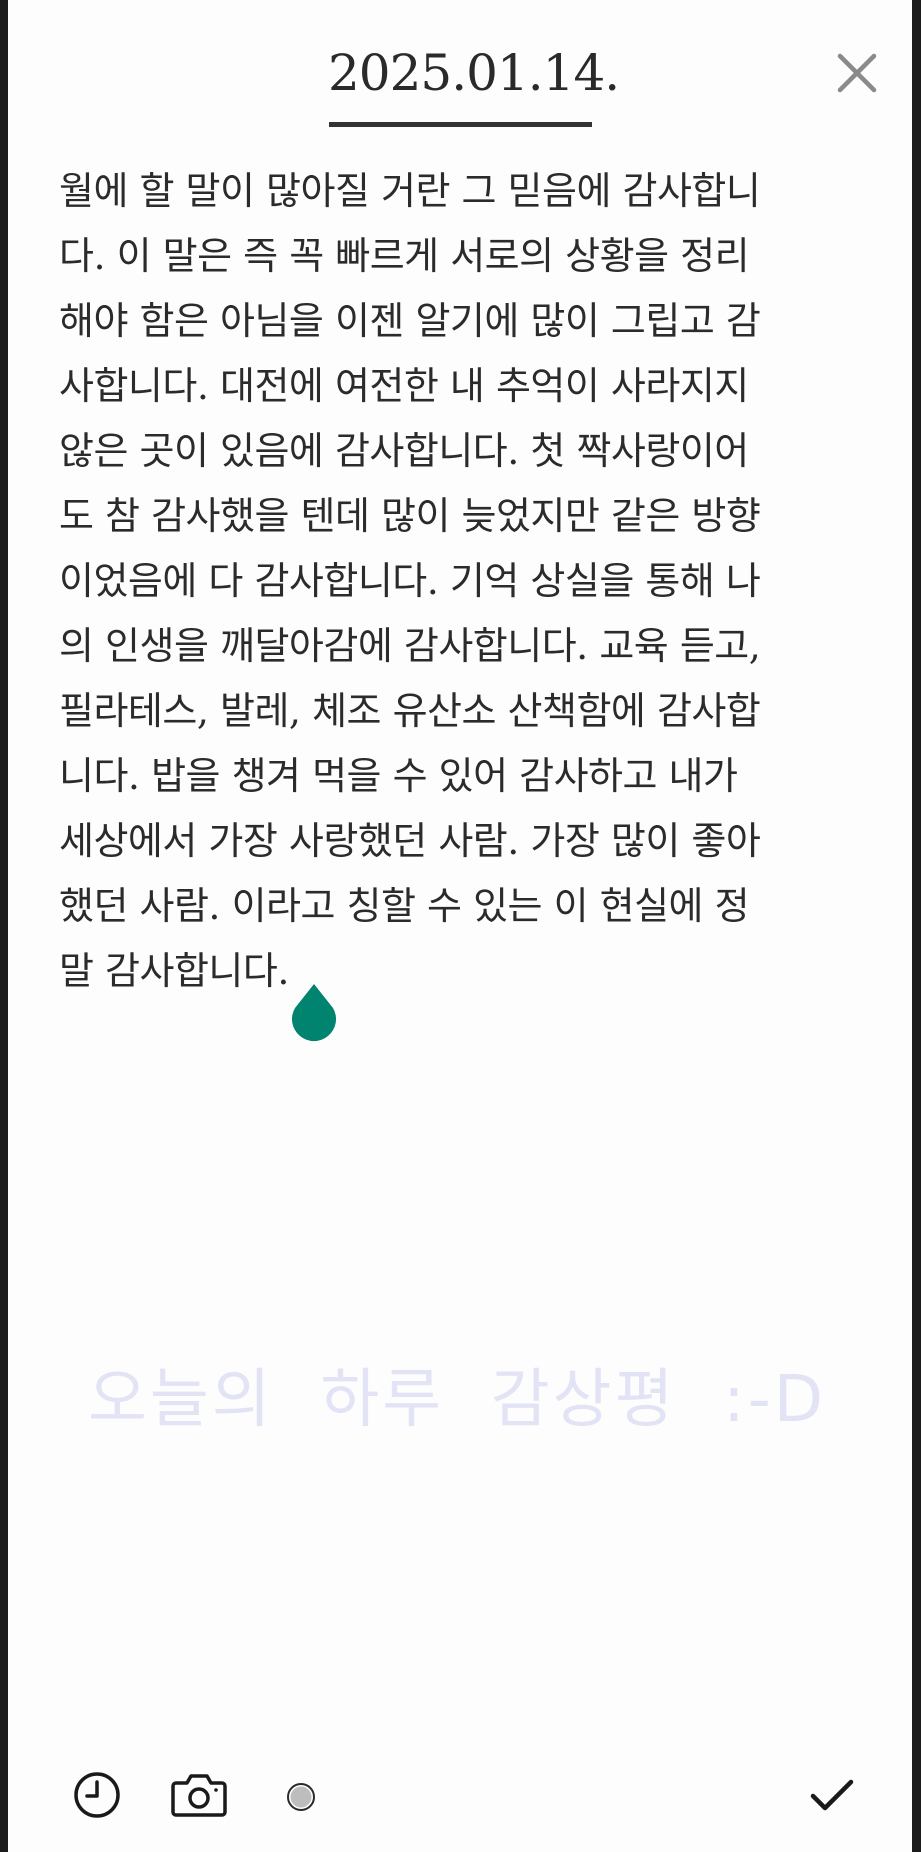 The width and height of the screenshot is (921, 1852). I want to click on date-underline, so click(460, 124).